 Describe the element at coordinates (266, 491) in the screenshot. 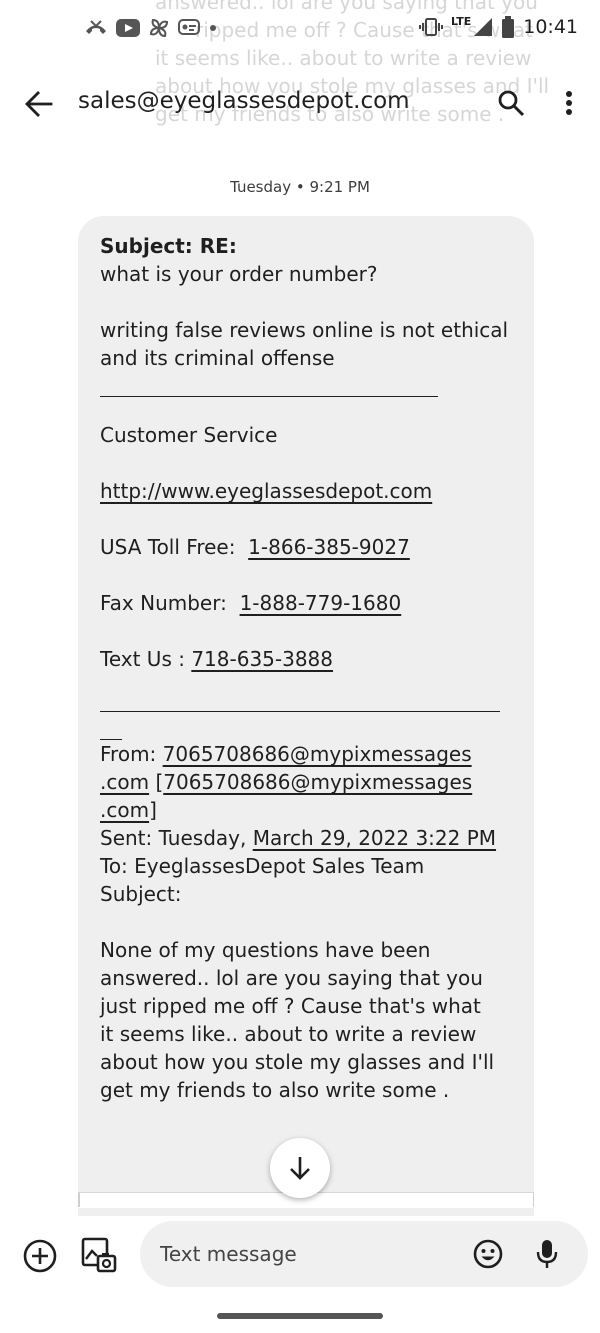

I see `website-link: http://www.eyeglassesdepot.com` at that location.